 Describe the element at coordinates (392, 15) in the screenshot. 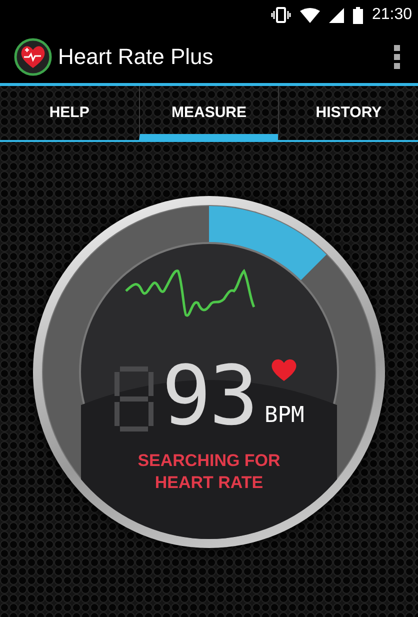

I see `clock-time: 21:30` at that location.